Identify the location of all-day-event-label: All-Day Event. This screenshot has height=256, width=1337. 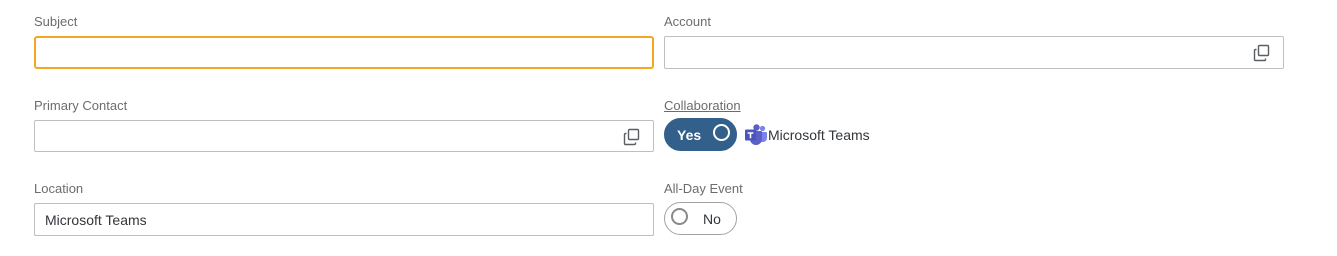
(703, 188).